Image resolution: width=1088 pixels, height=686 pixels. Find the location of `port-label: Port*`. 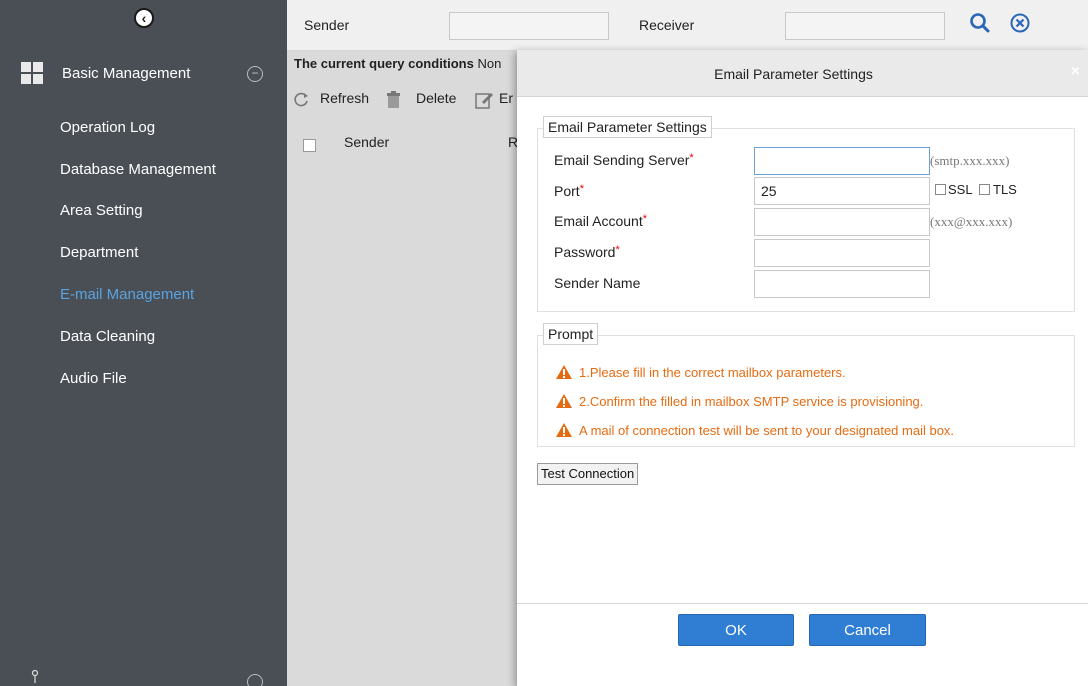

port-label: Port* is located at coordinates (569, 191).